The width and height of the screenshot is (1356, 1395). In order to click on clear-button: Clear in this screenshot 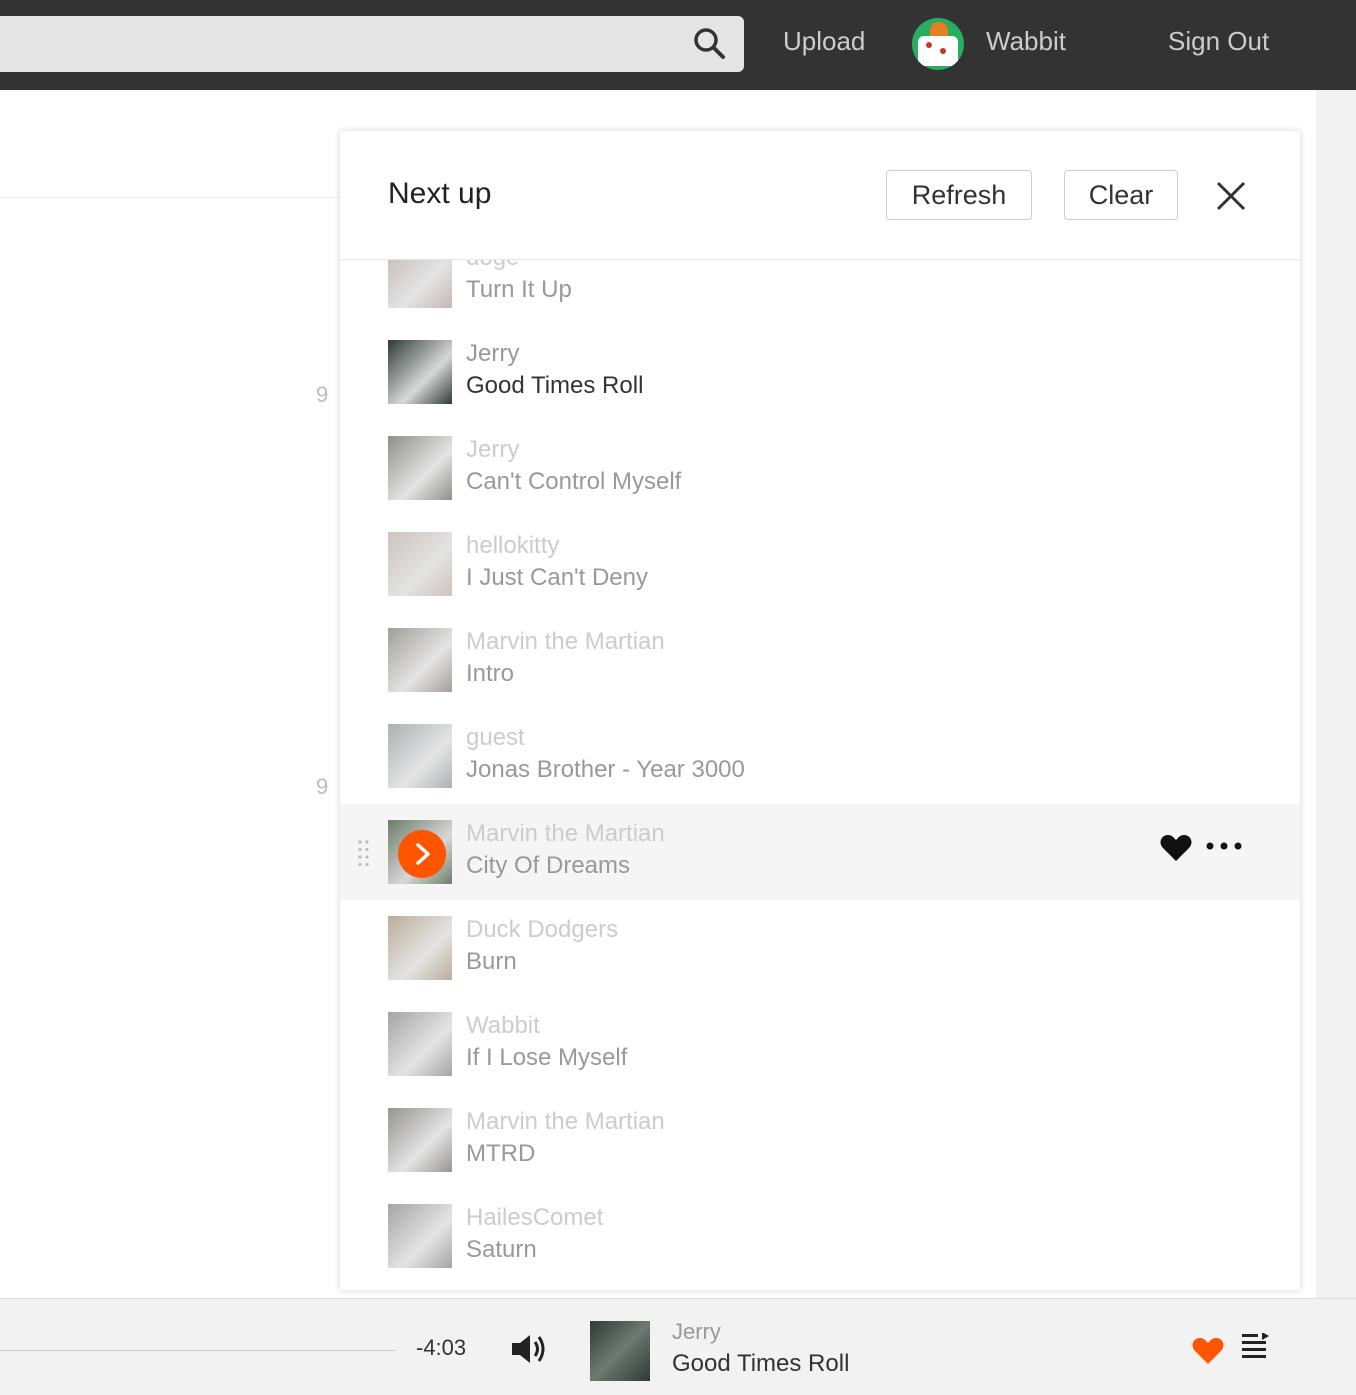, I will do `click(1121, 195)`.